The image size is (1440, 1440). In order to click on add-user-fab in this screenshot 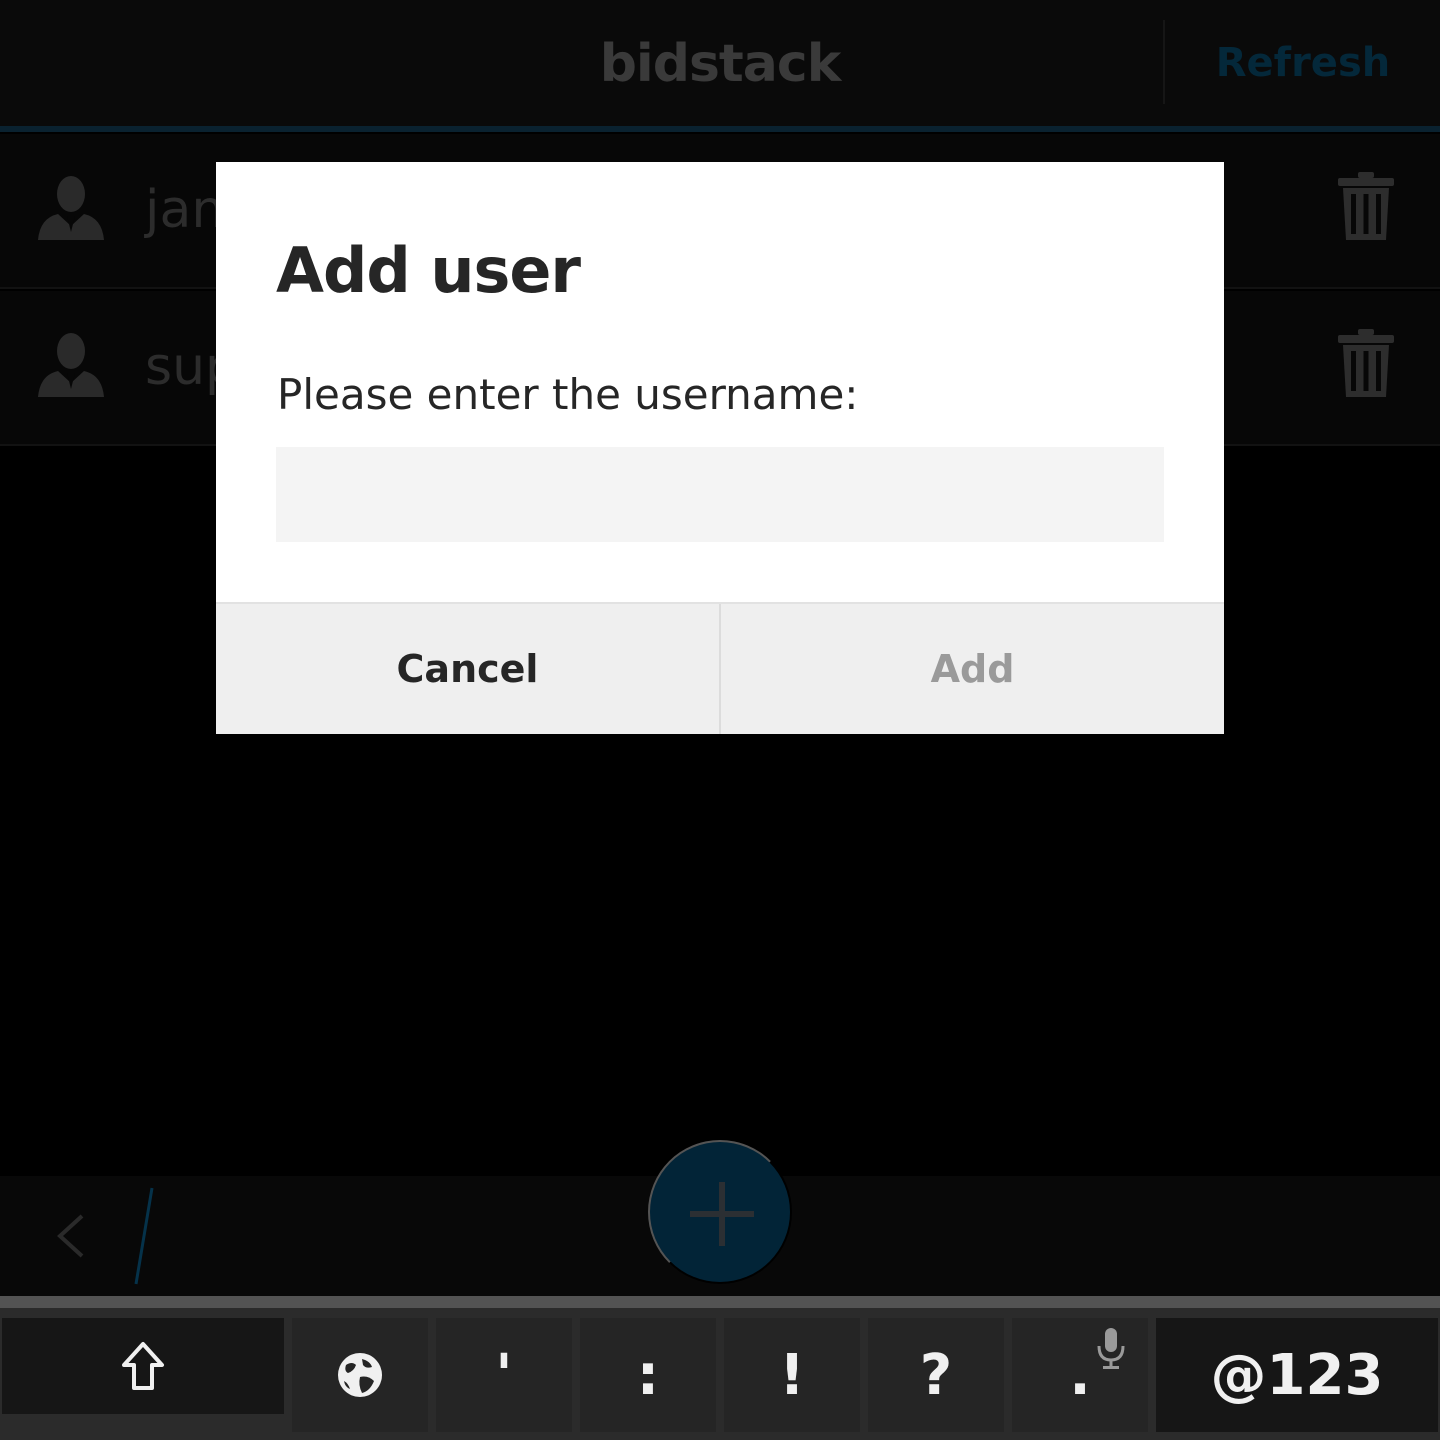, I will do `click(720, 1212)`.